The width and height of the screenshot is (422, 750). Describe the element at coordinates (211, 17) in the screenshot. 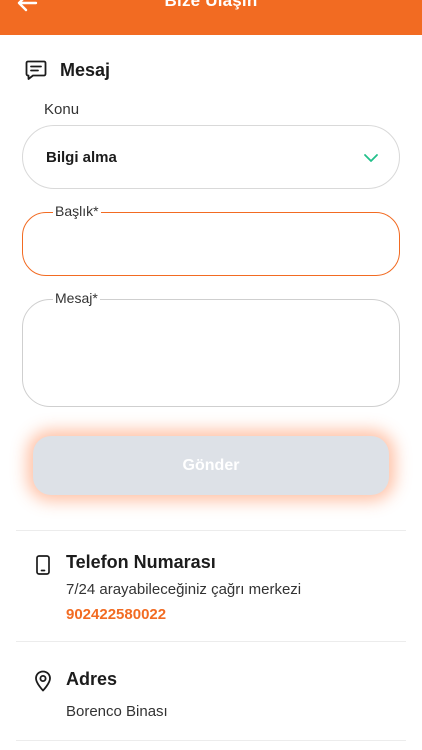

I see `app-header: Bize Ulaşın` at that location.